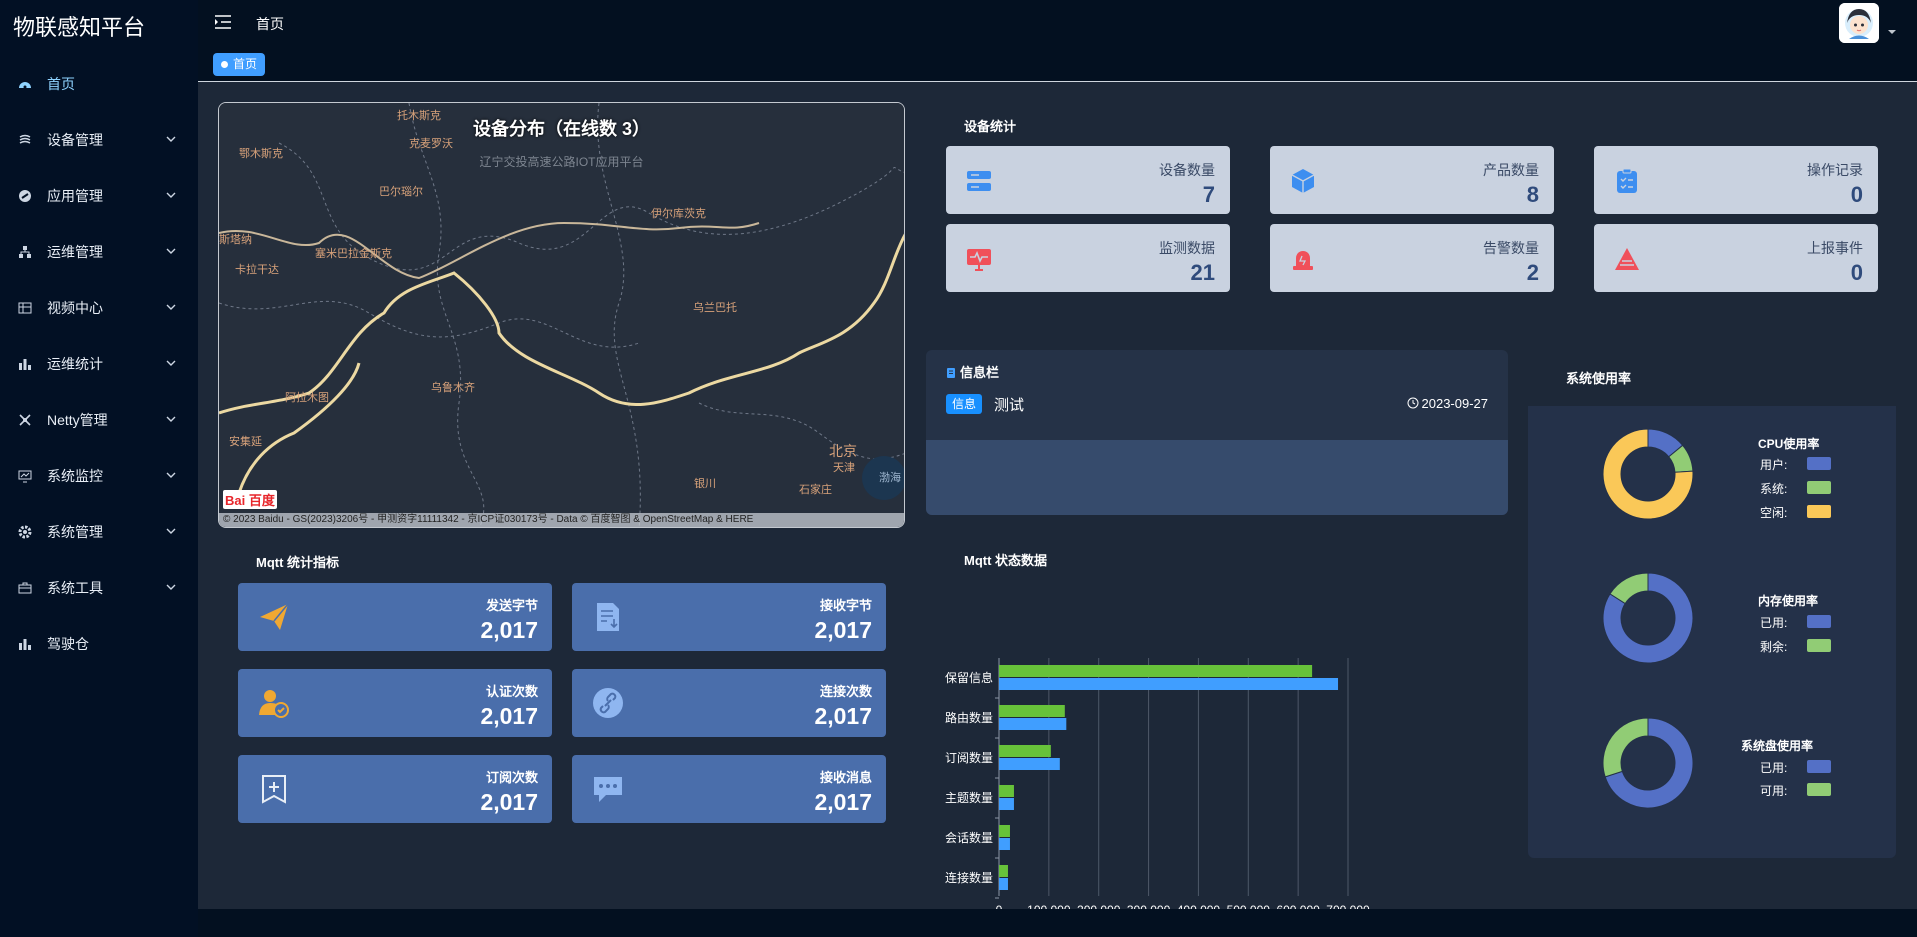 The width and height of the screenshot is (1917, 937). What do you see at coordinates (1859, 23) in the screenshot?
I see `avatar` at bounding box center [1859, 23].